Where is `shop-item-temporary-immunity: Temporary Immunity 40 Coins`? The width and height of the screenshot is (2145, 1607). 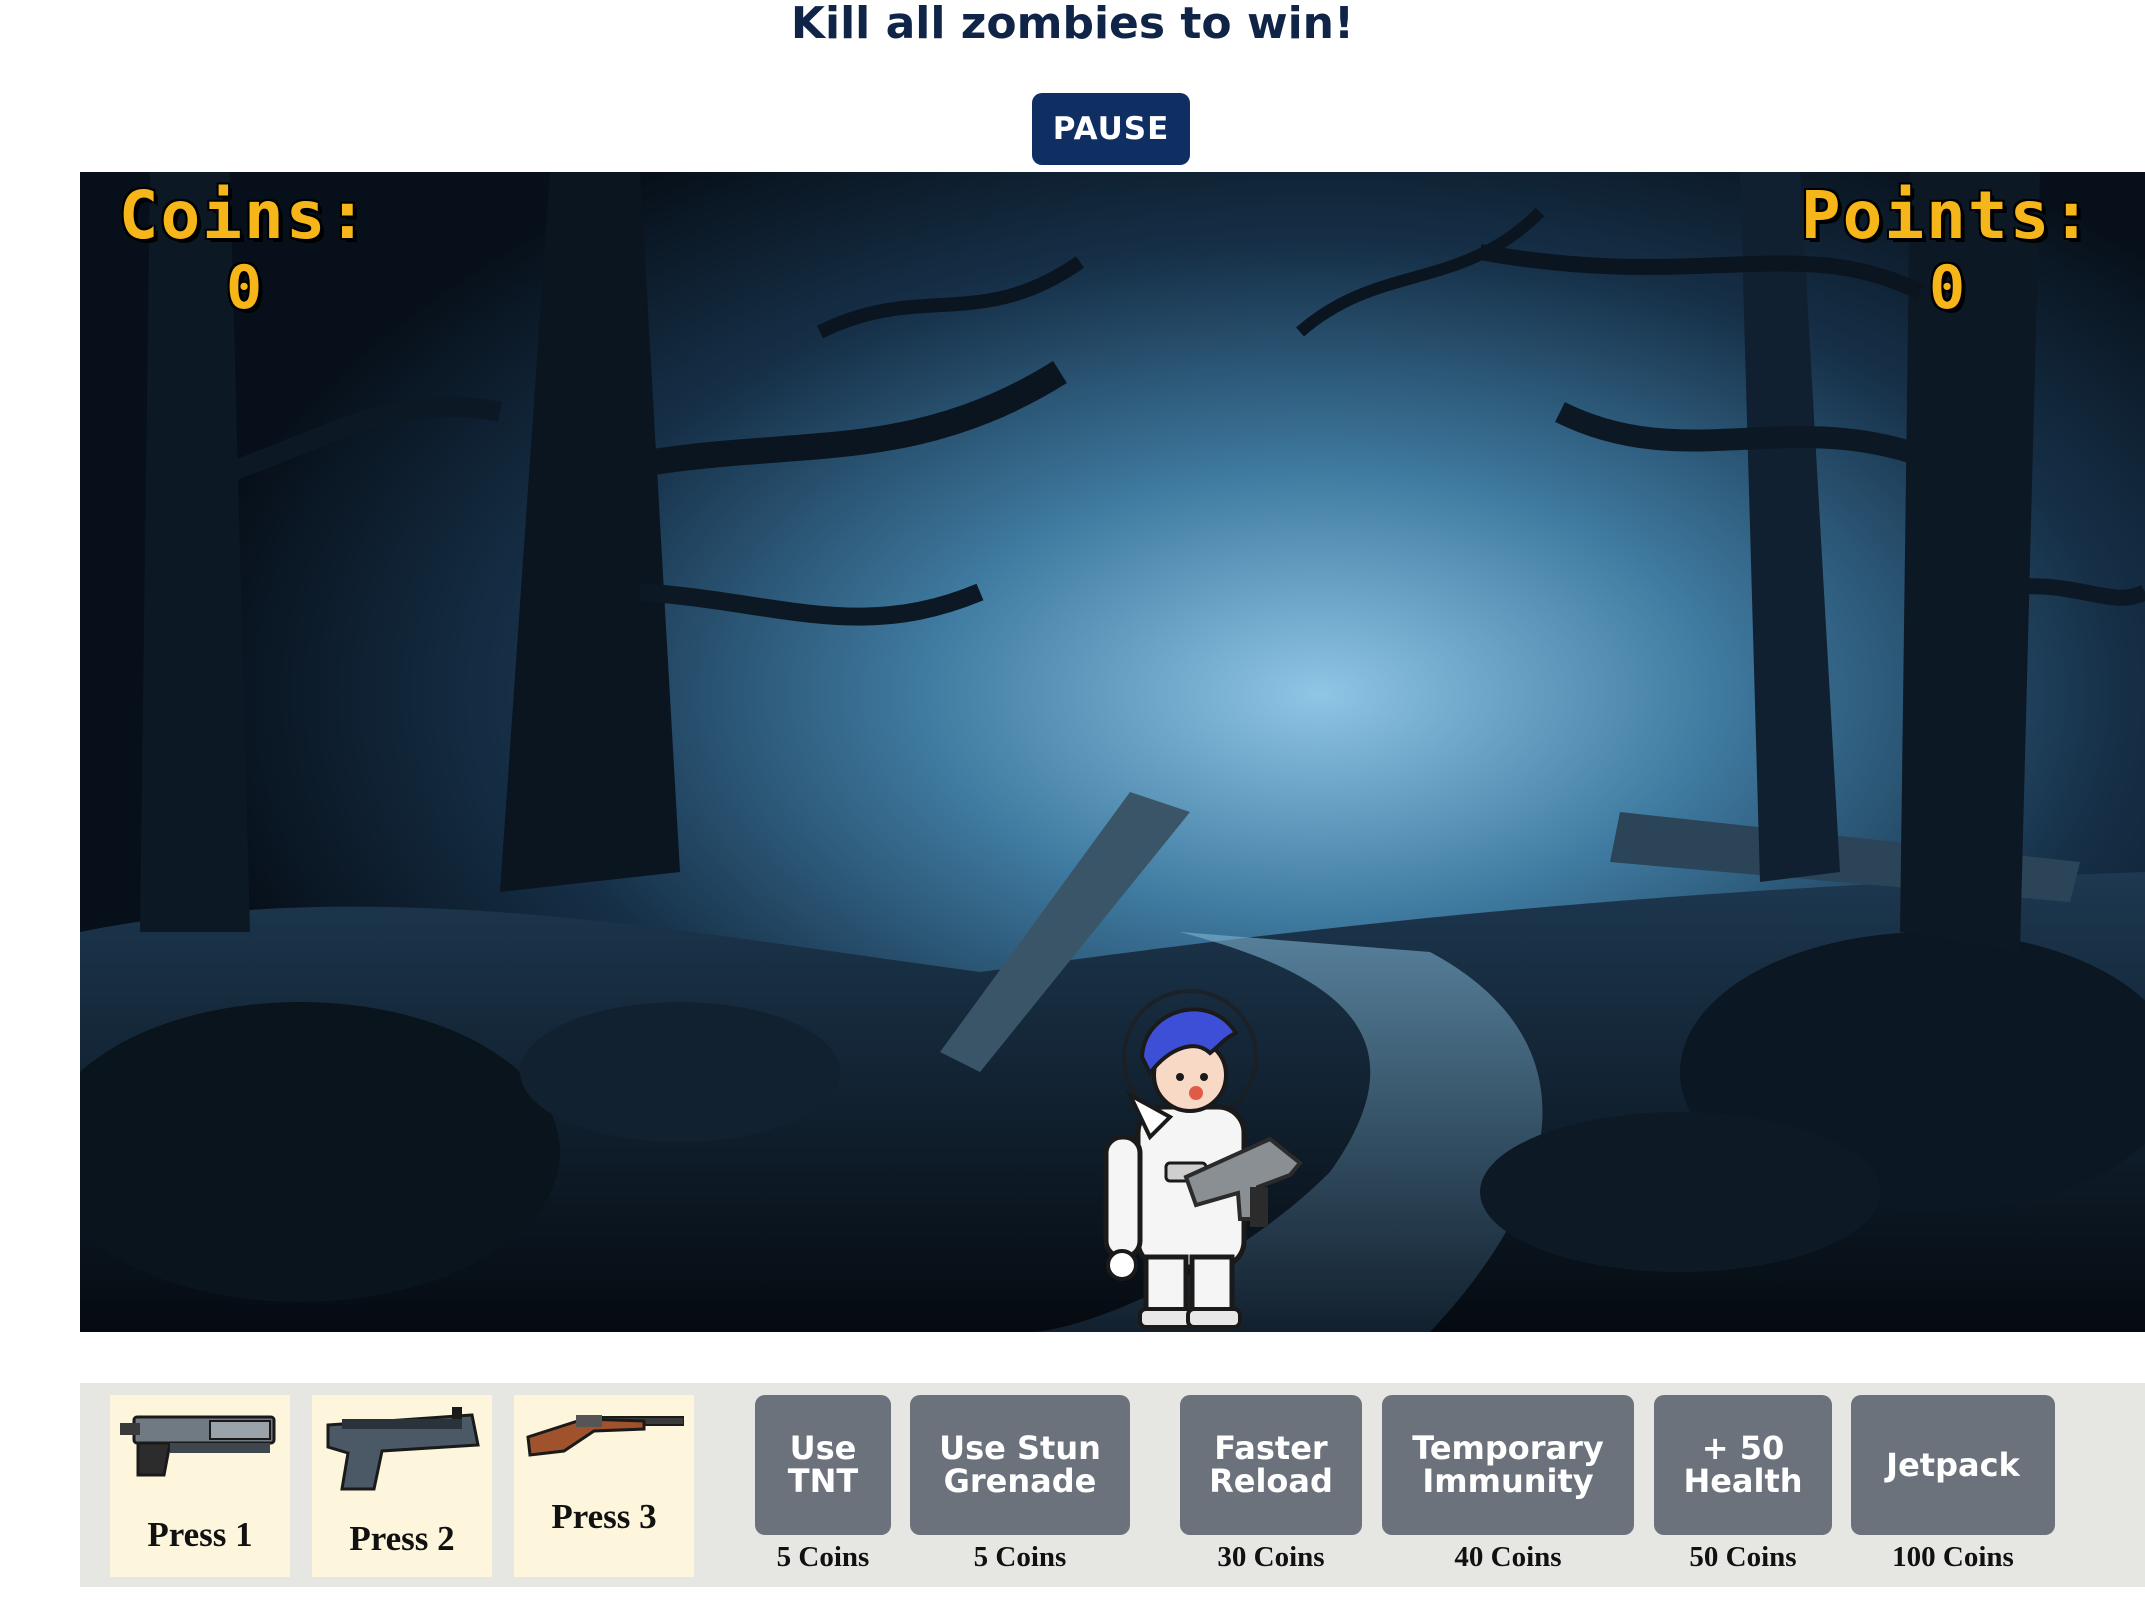
shop-item-temporary-immunity: Temporary Immunity 40 Coins is located at coordinates (1508, 1490).